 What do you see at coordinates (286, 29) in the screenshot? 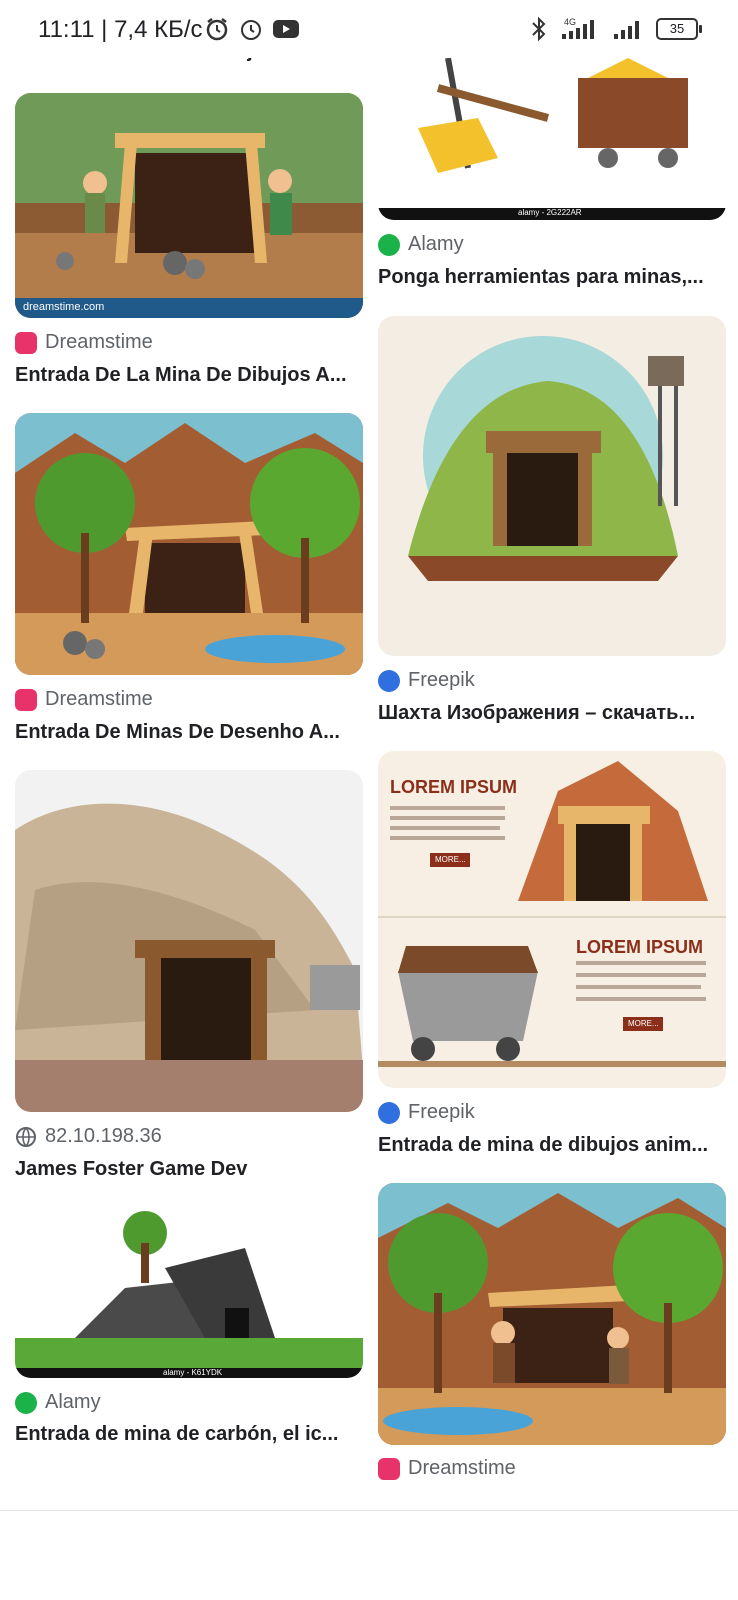
I see `youtube-icon` at bounding box center [286, 29].